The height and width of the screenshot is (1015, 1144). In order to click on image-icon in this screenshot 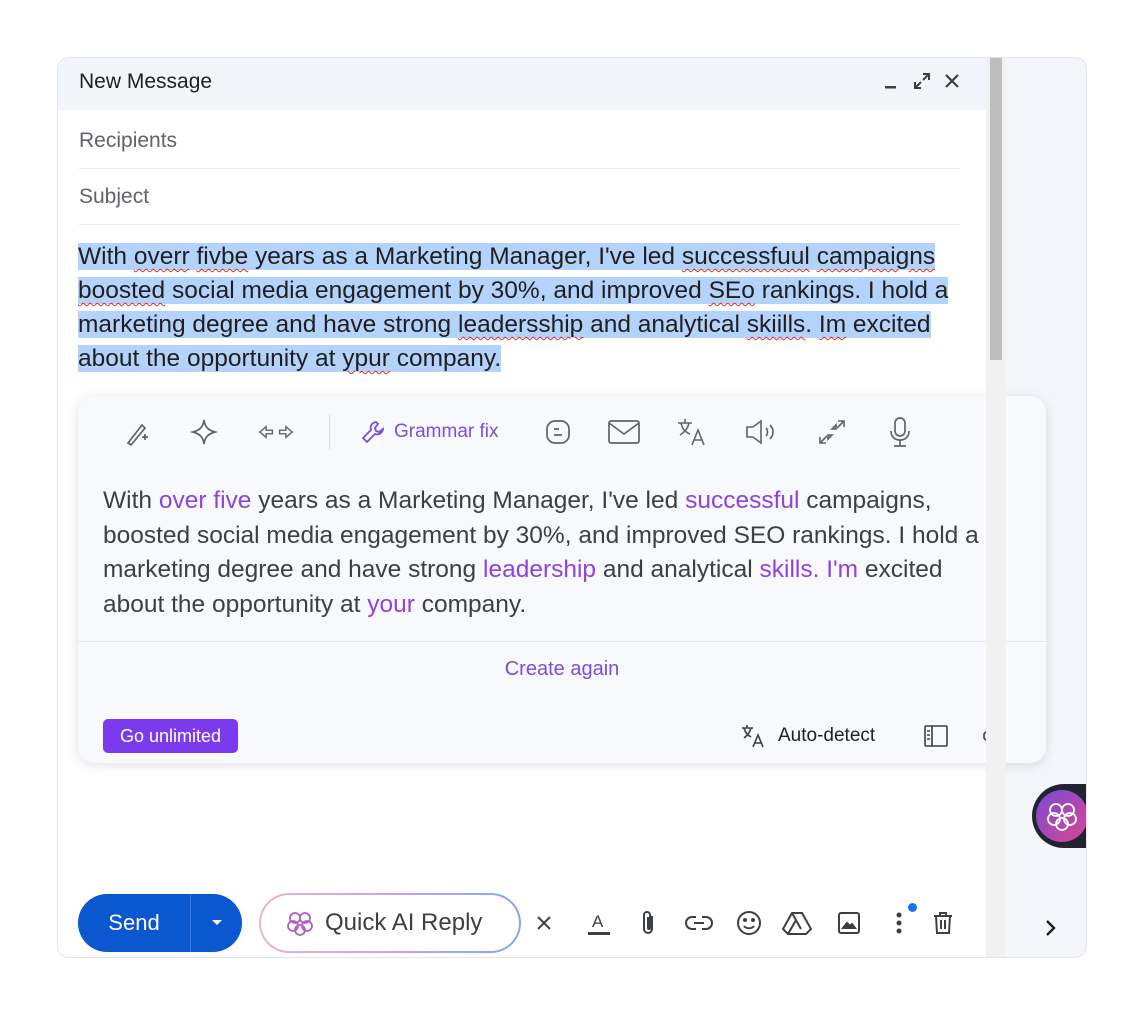, I will do `click(849, 923)`.